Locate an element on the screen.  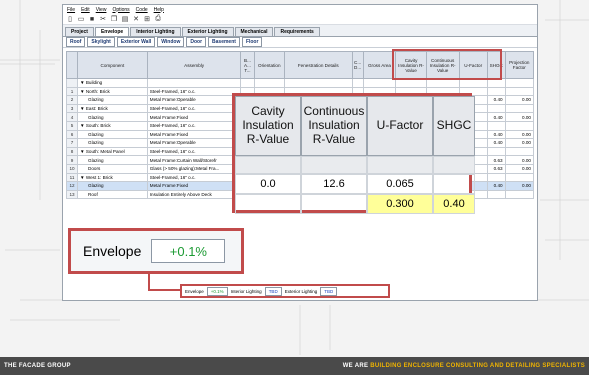
menu-help: Help is located at coordinates (159, 10).